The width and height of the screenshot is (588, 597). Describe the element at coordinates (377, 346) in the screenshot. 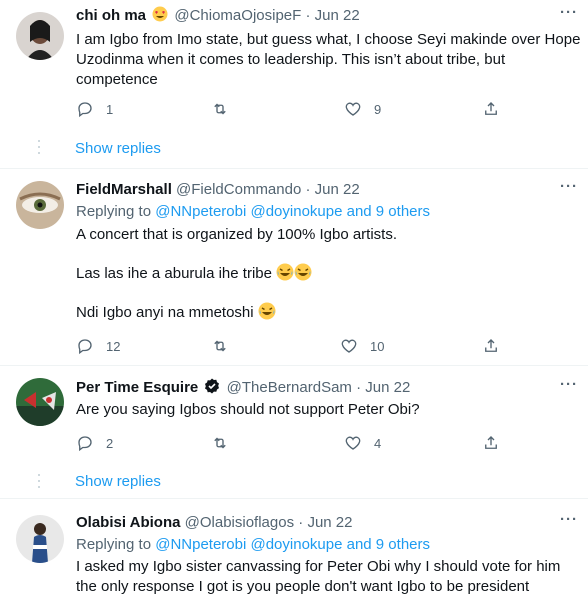

I see `like-count: 10` at that location.